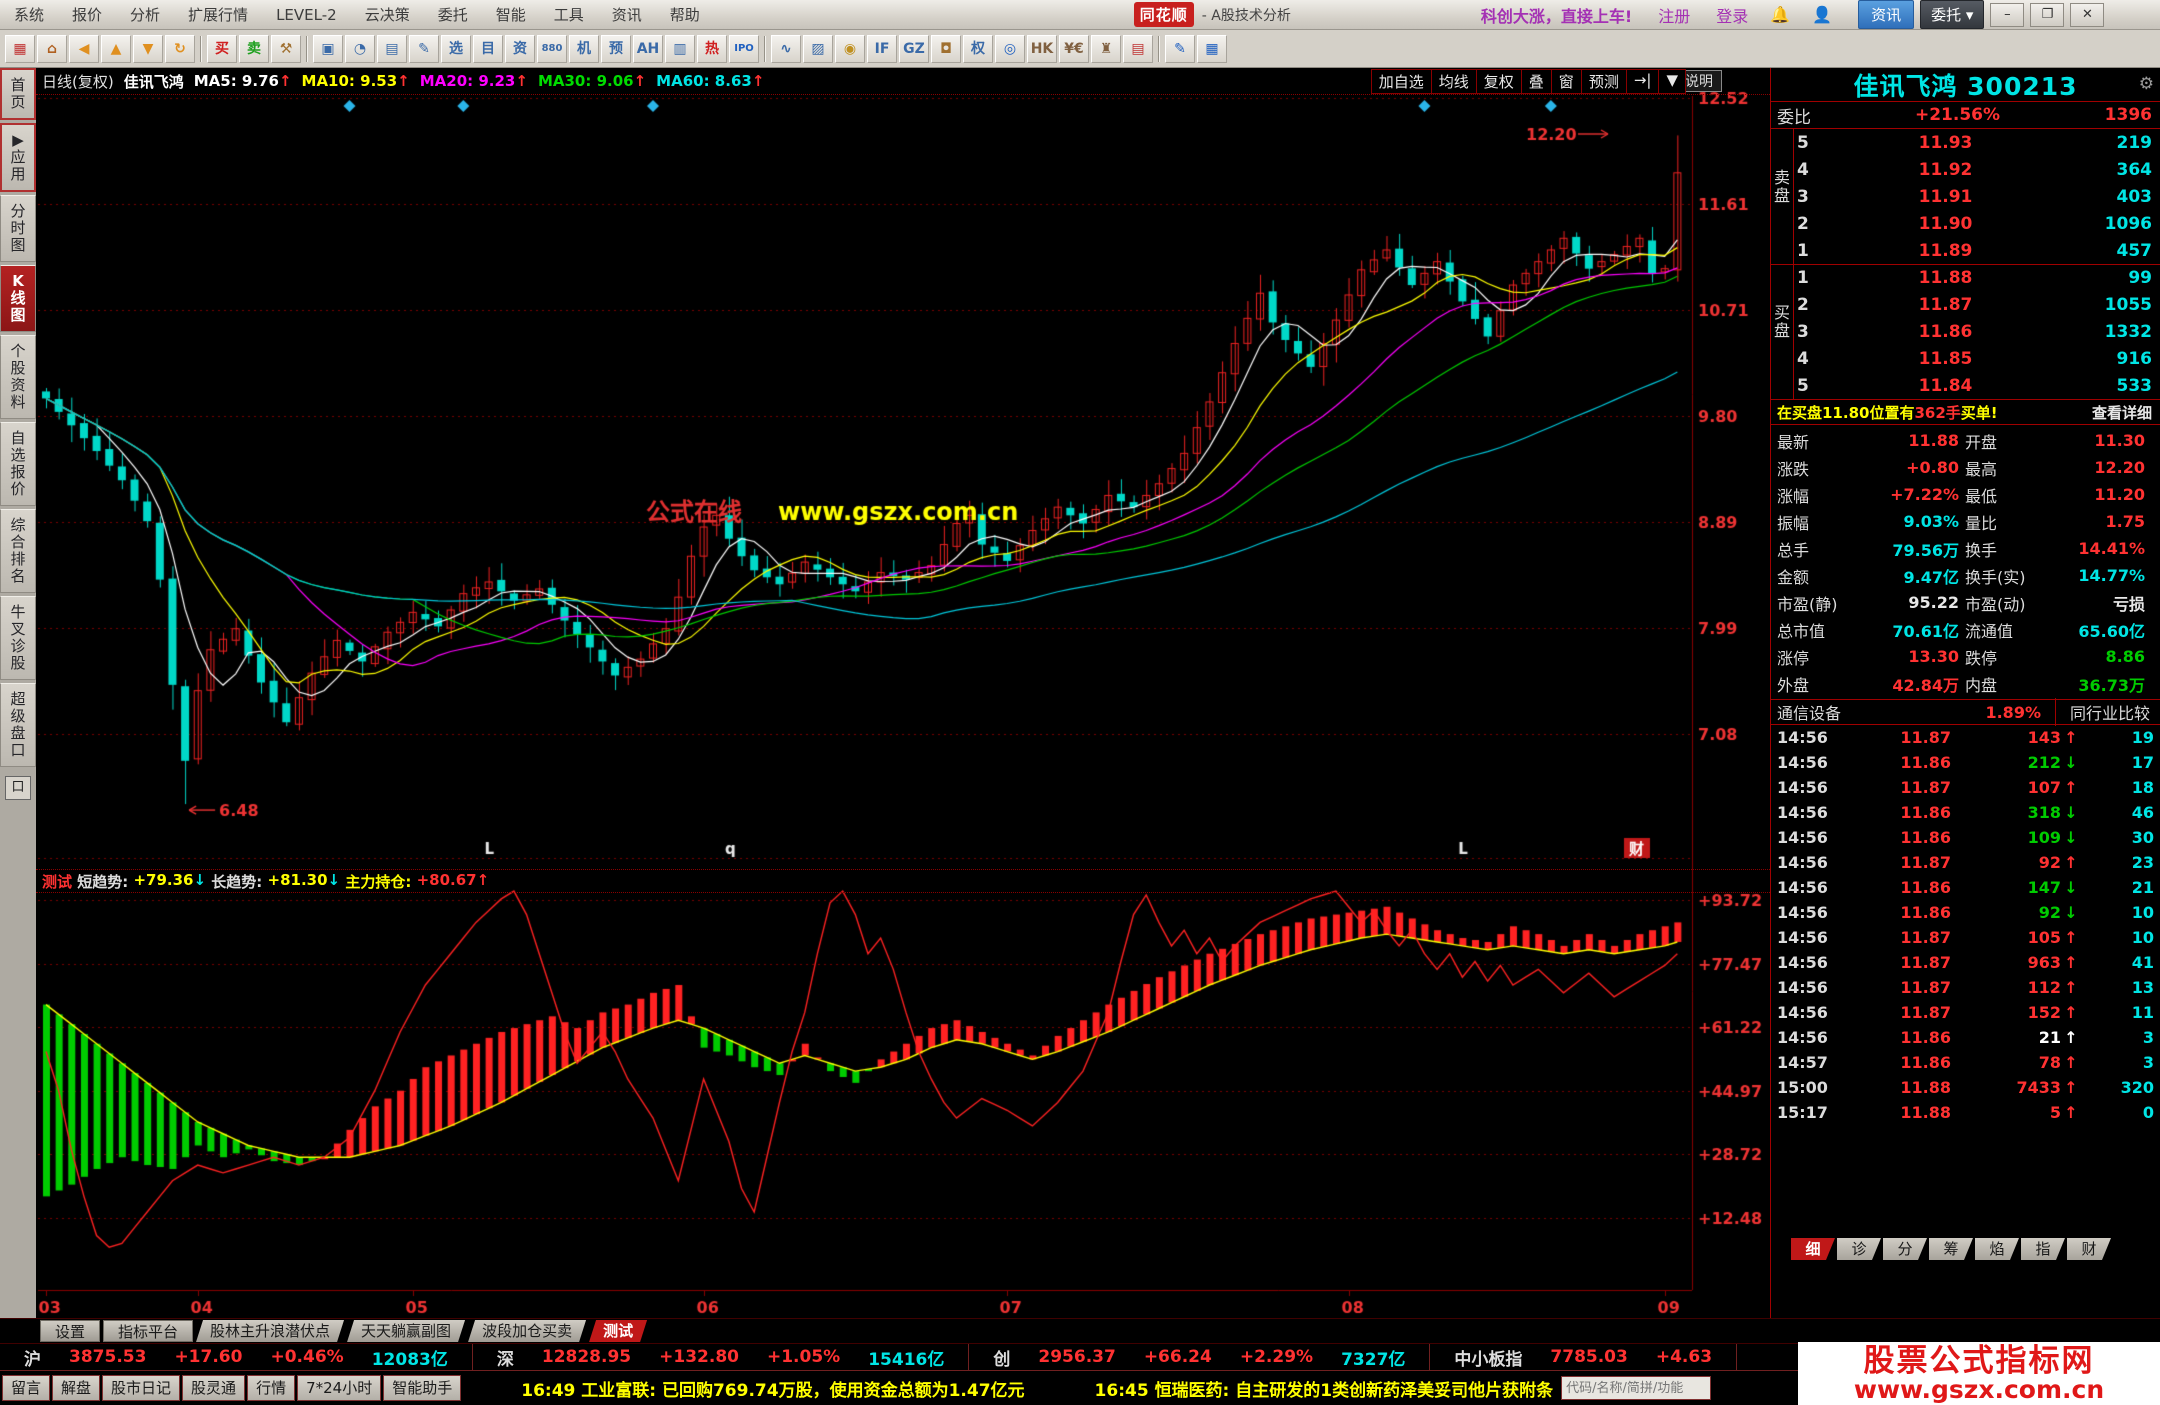 Image resolution: width=2160 pixels, height=1405 pixels. Describe the element at coordinates (1905, 1249) in the screenshot. I see `right-tab-分: 分` at that location.